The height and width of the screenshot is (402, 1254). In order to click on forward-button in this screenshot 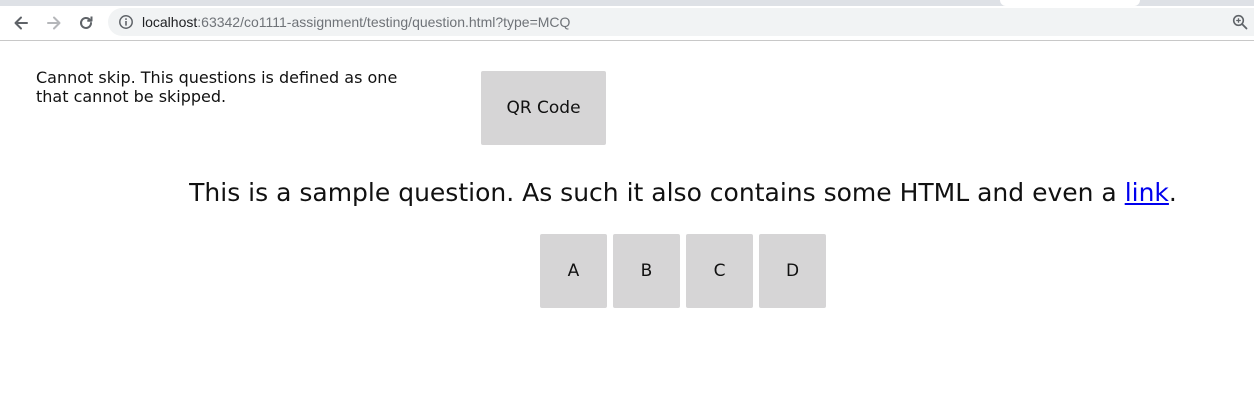, I will do `click(54, 23)`.